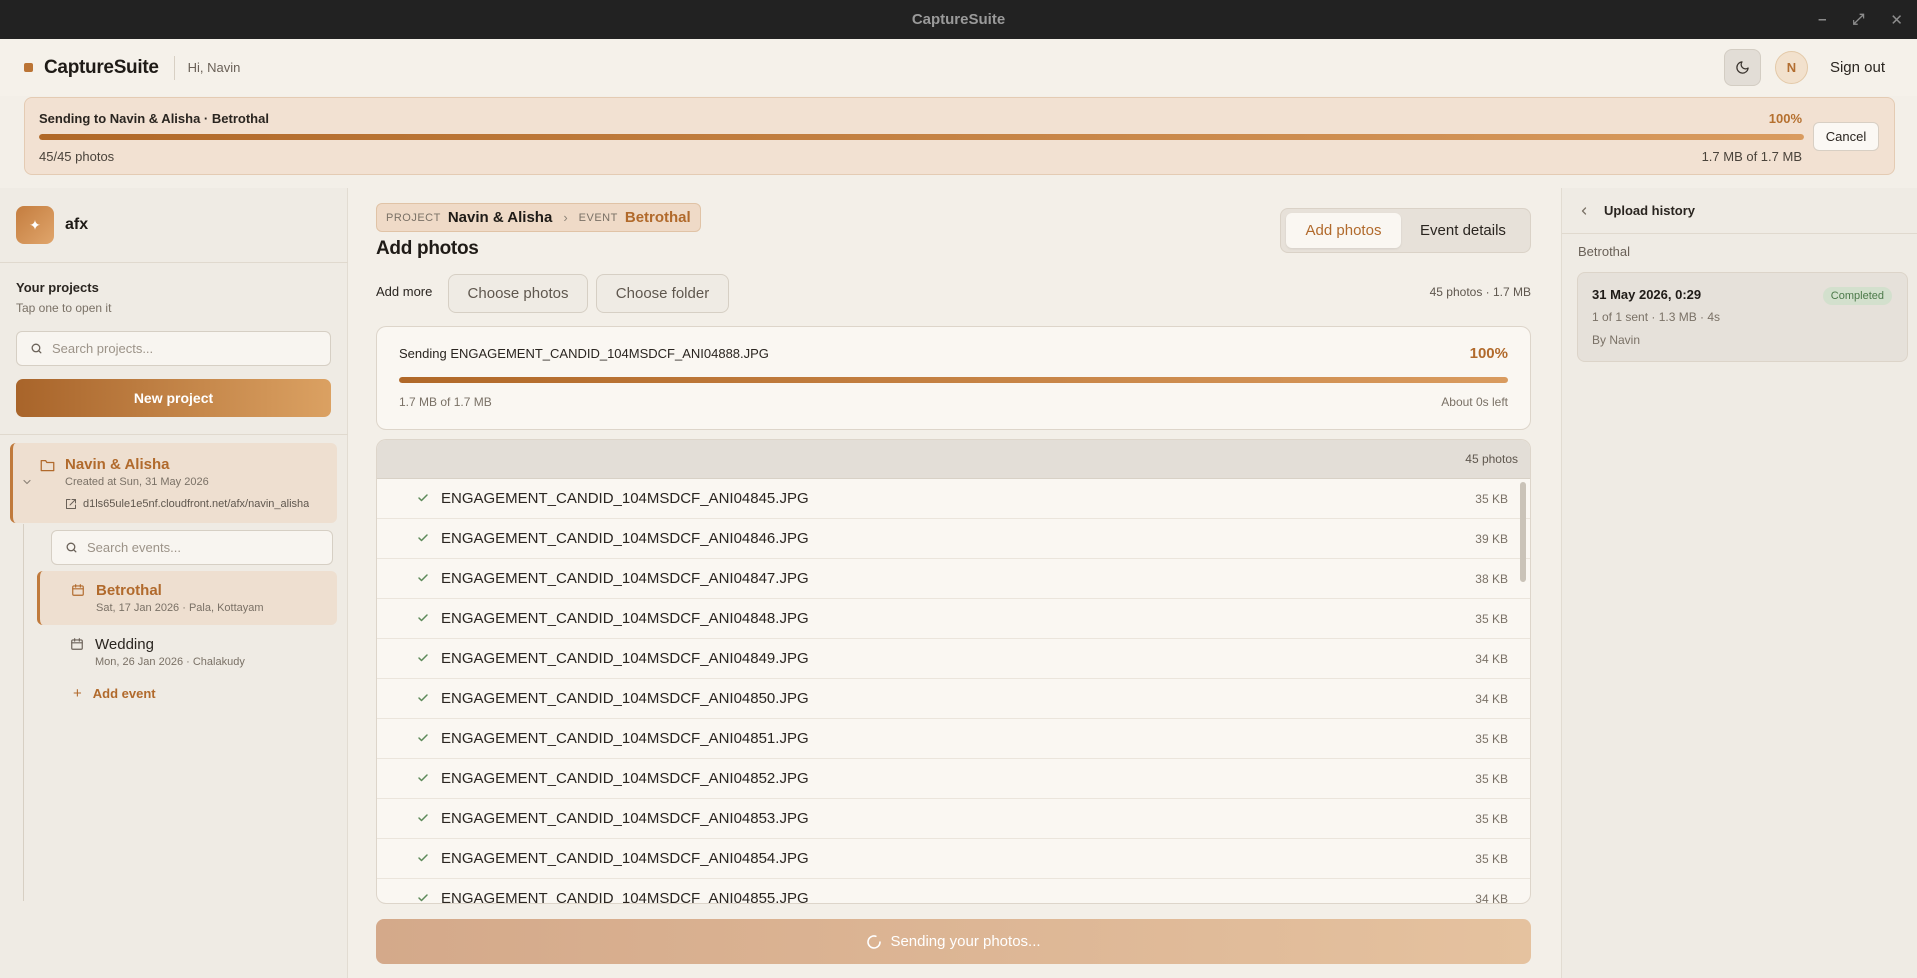 The width and height of the screenshot is (1917, 978). I want to click on history-entry-date: 31 May 2026, 0:29, so click(1647, 294).